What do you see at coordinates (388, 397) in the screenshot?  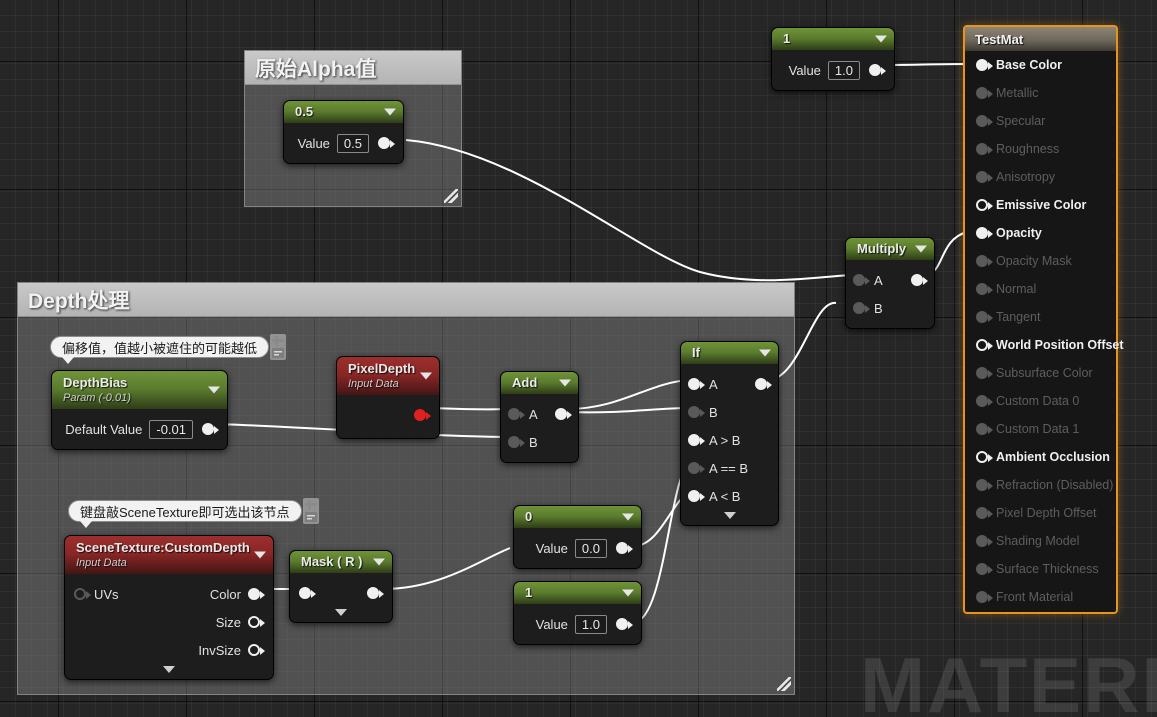 I see `node-pixeldepth: PixelDepth Input Data` at bounding box center [388, 397].